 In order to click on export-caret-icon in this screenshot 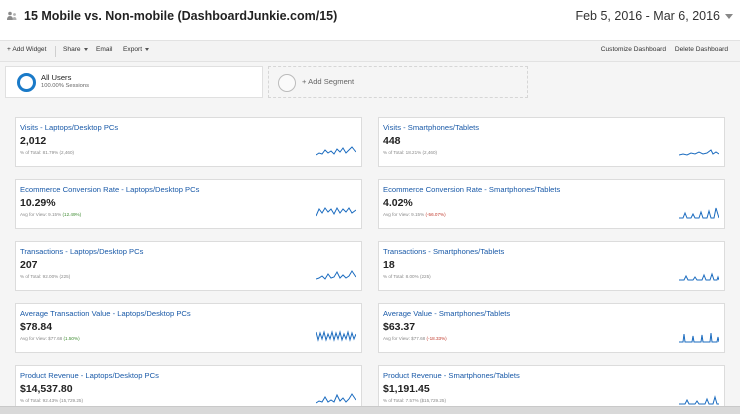, I will do `click(147, 49)`.